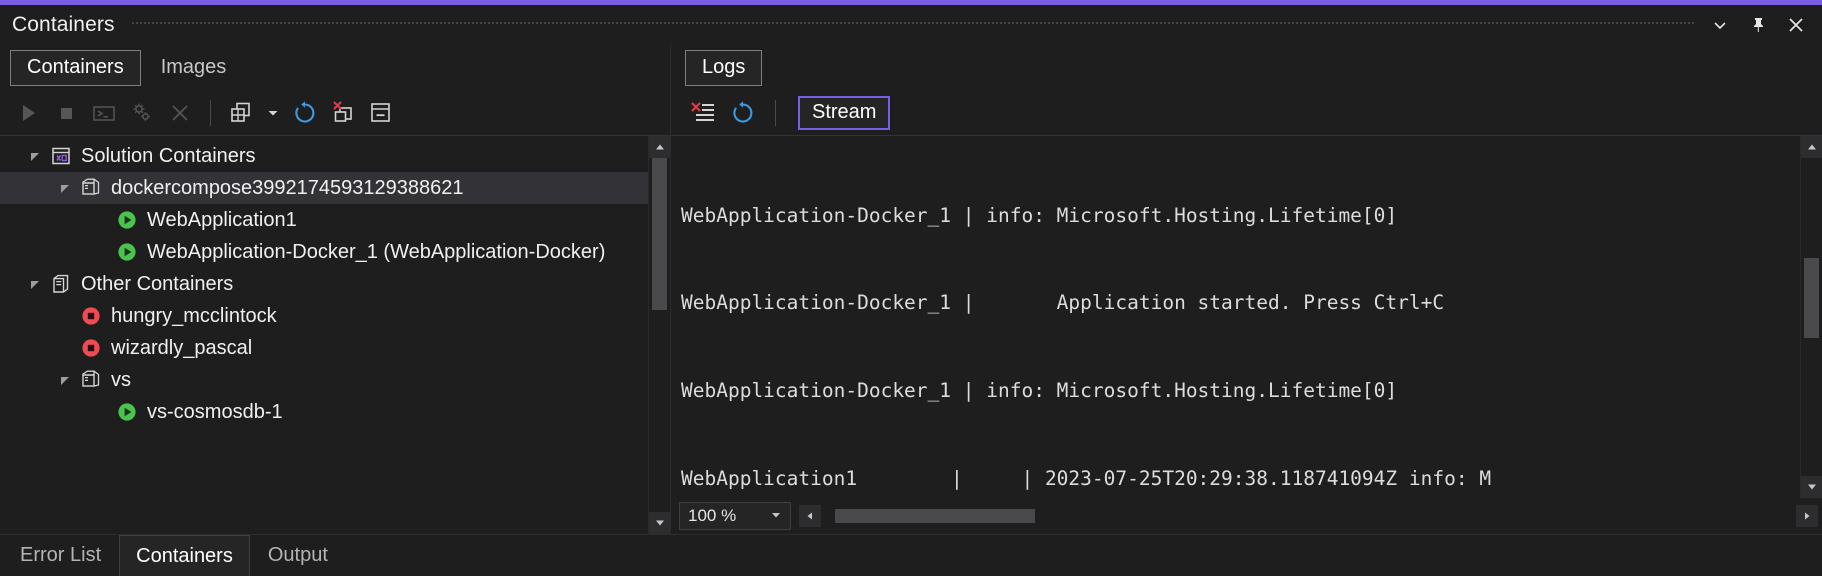 The width and height of the screenshot is (1822, 576). I want to click on logs-toolbar: Stream, so click(1246, 113).